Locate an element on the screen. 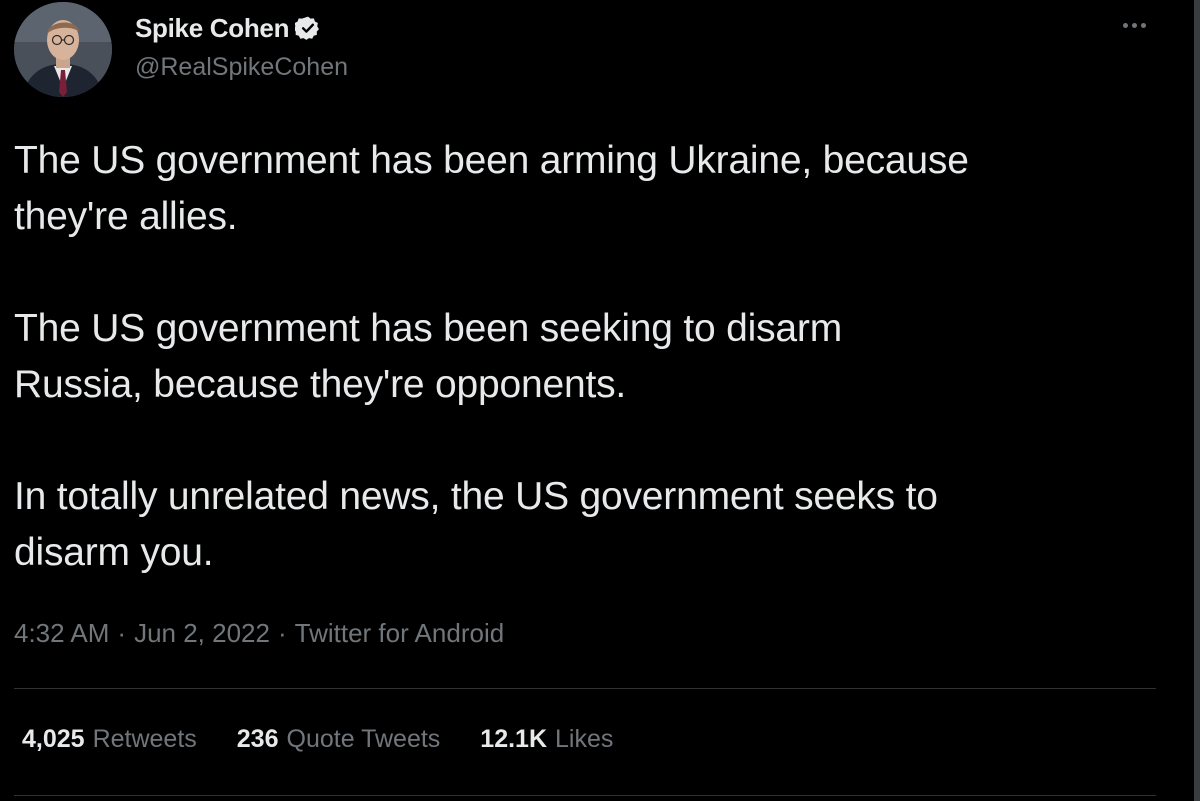 This screenshot has height=801, width=1200. tweet-time: 4:32 AM is located at coordinates (61, 633).